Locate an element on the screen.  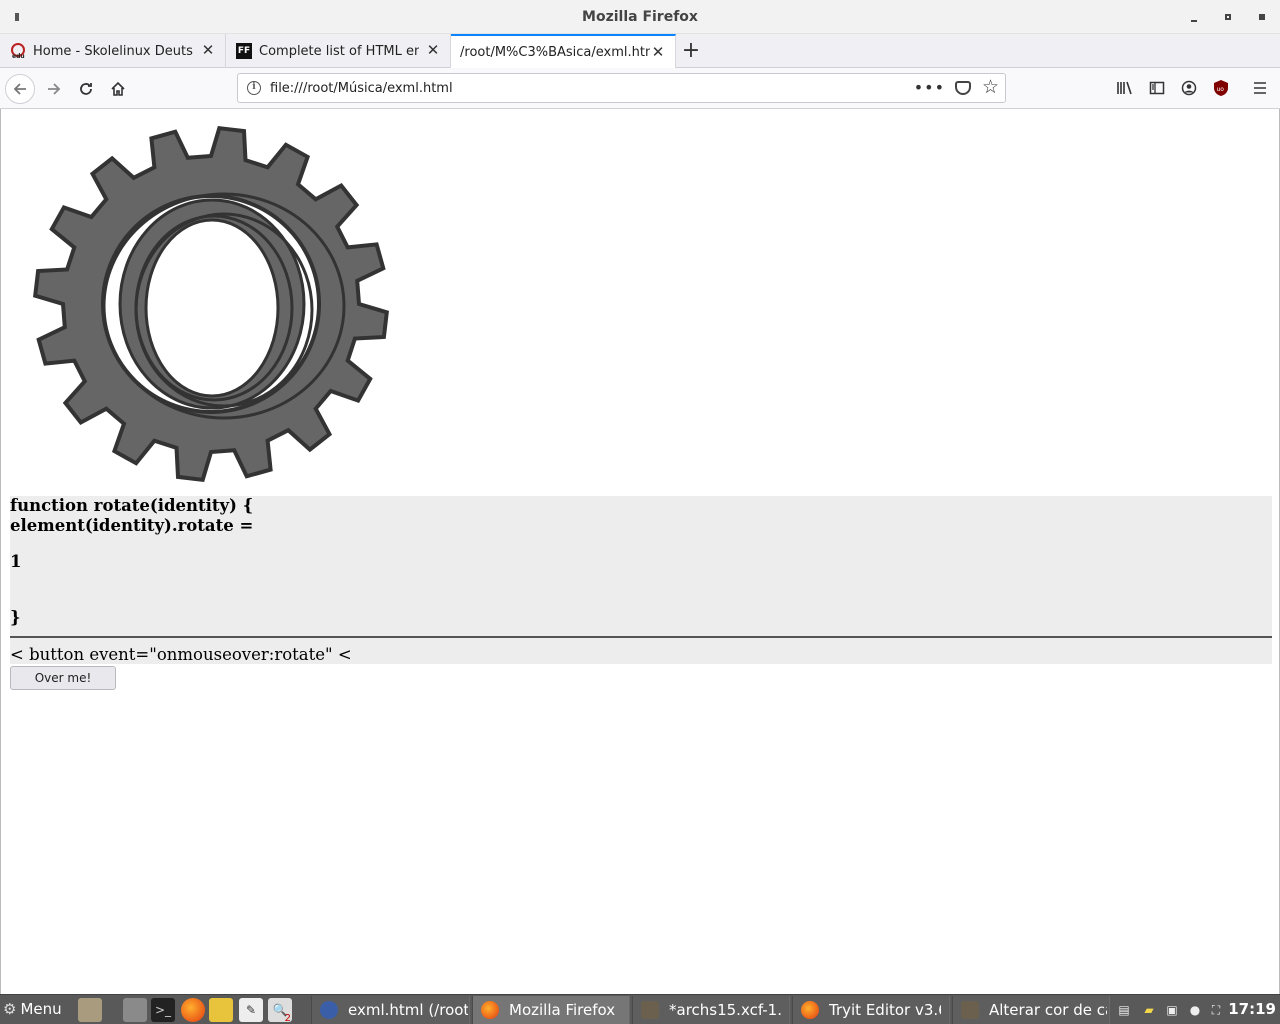
maximize-button is located at coordinates (1228, 17).